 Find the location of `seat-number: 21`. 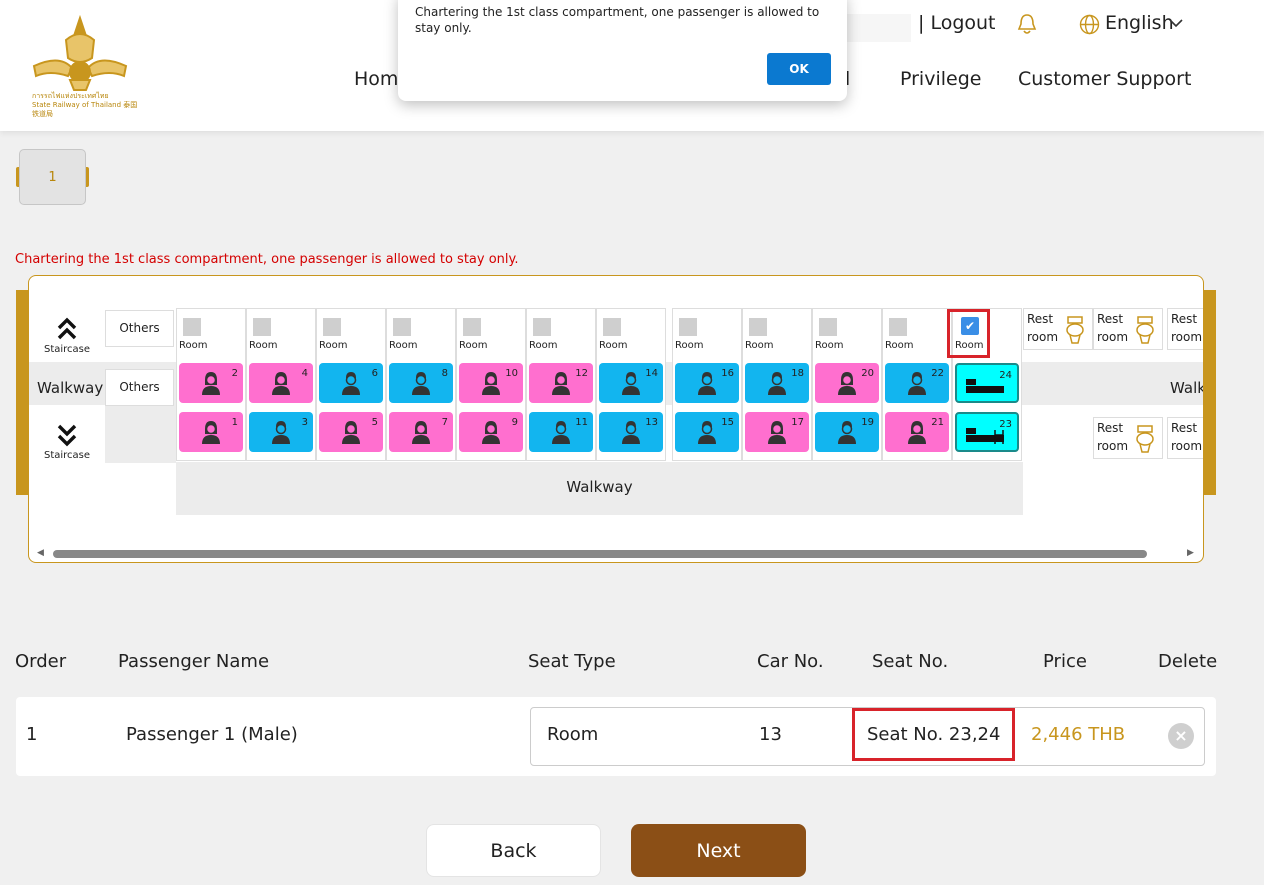

seat-number: 21 is located at coordinates (937, 422).